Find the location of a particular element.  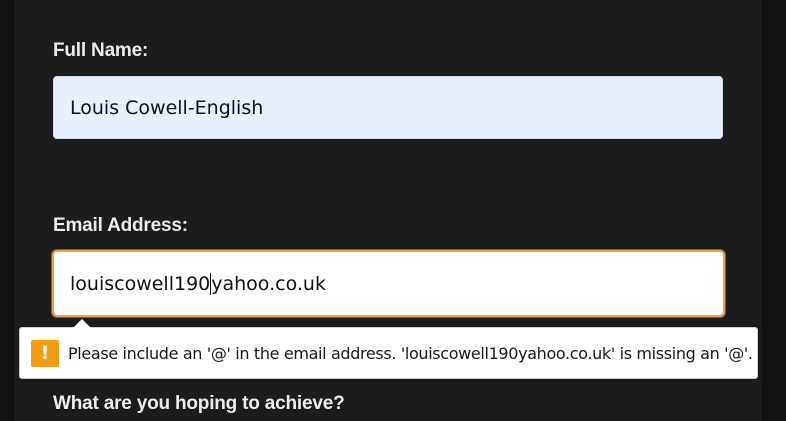

warning-exclamation-icon: ! is located at coordinates (45, 353).